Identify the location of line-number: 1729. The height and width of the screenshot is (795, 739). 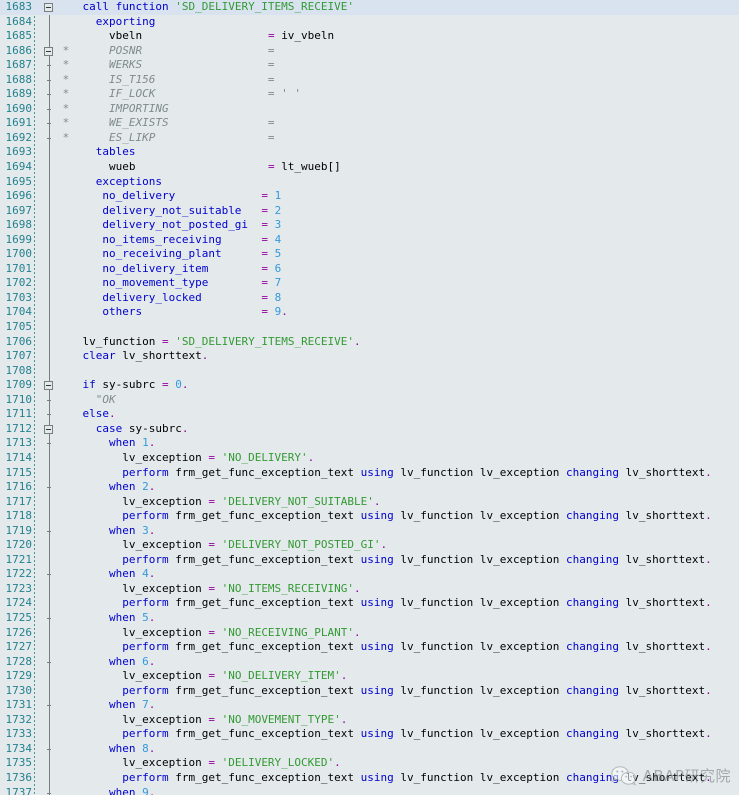
(19, 676).